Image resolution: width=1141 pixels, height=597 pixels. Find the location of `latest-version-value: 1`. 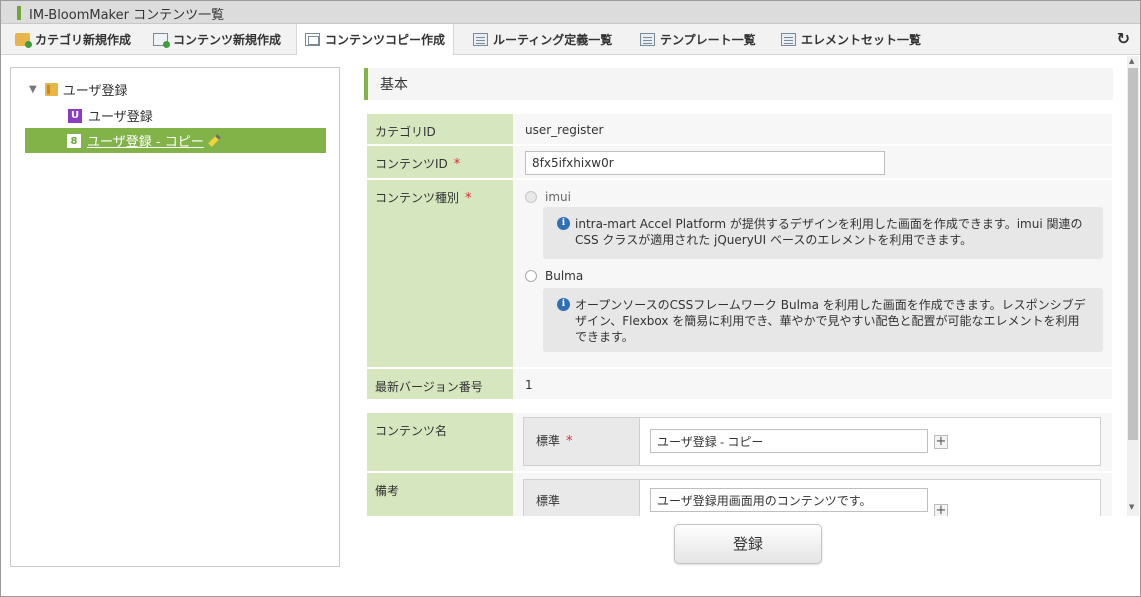

latest-version-value: 1 is located at coordinates (812, 384).